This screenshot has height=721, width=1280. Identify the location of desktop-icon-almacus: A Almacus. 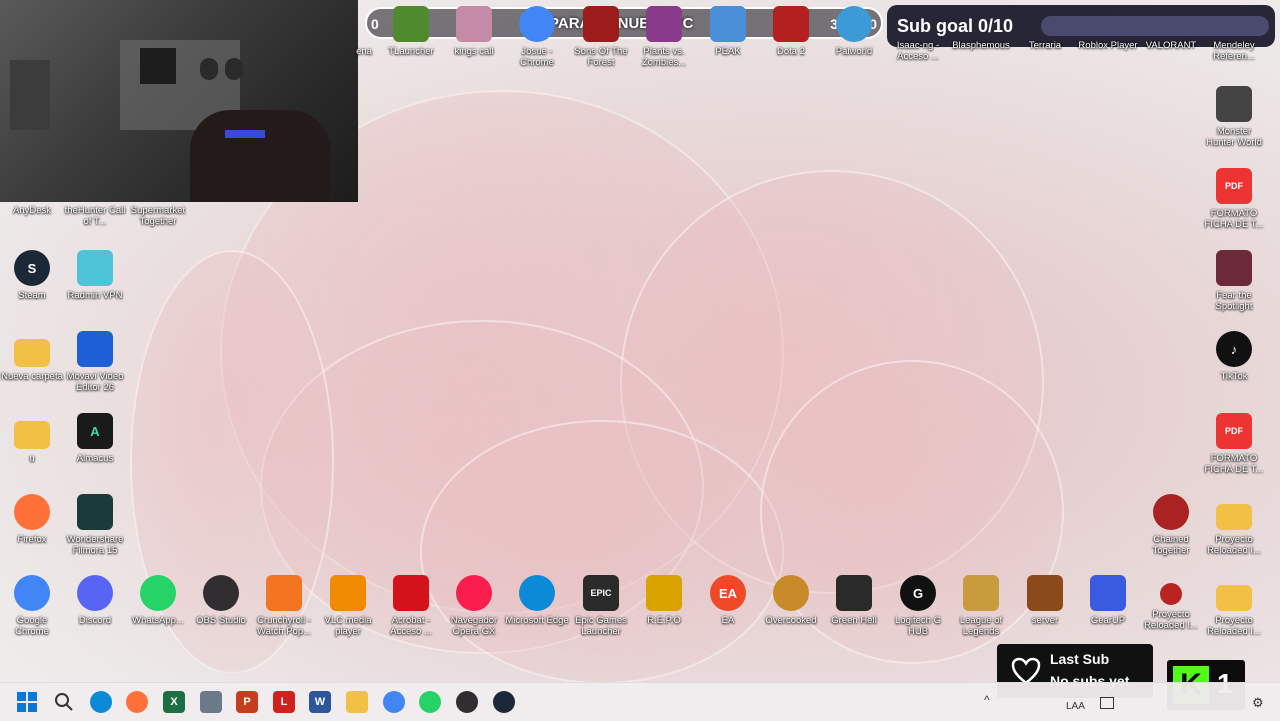
(95, 438).